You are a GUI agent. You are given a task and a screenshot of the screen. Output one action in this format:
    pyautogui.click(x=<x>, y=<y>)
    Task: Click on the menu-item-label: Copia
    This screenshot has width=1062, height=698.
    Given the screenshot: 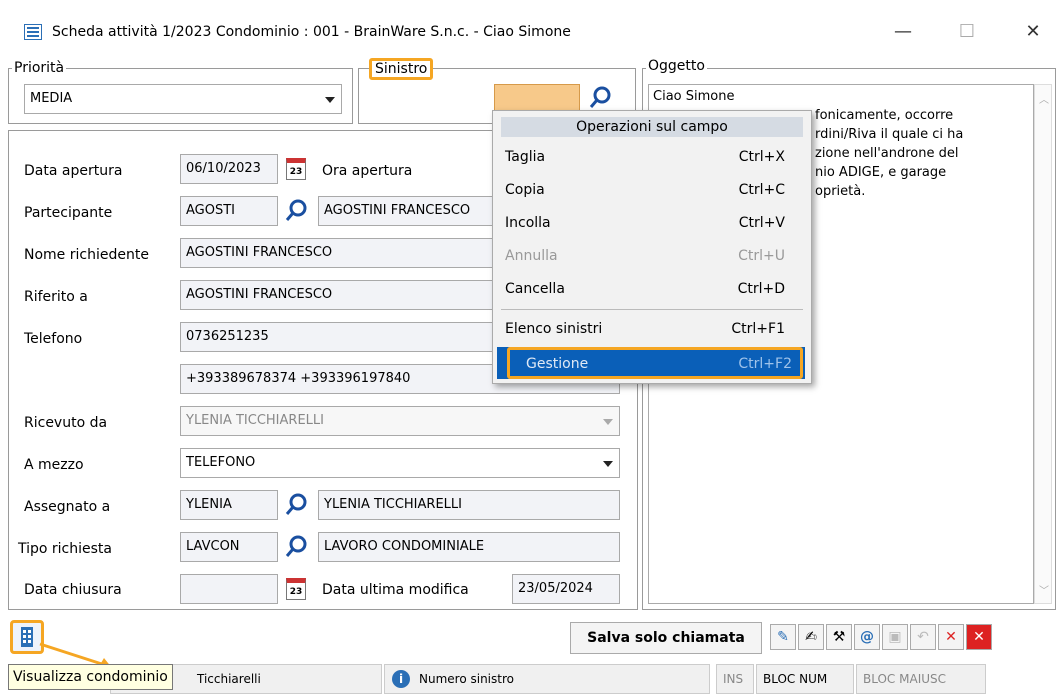 What is the action you would take?
    pyautogui.click(x=525, y=190)
    